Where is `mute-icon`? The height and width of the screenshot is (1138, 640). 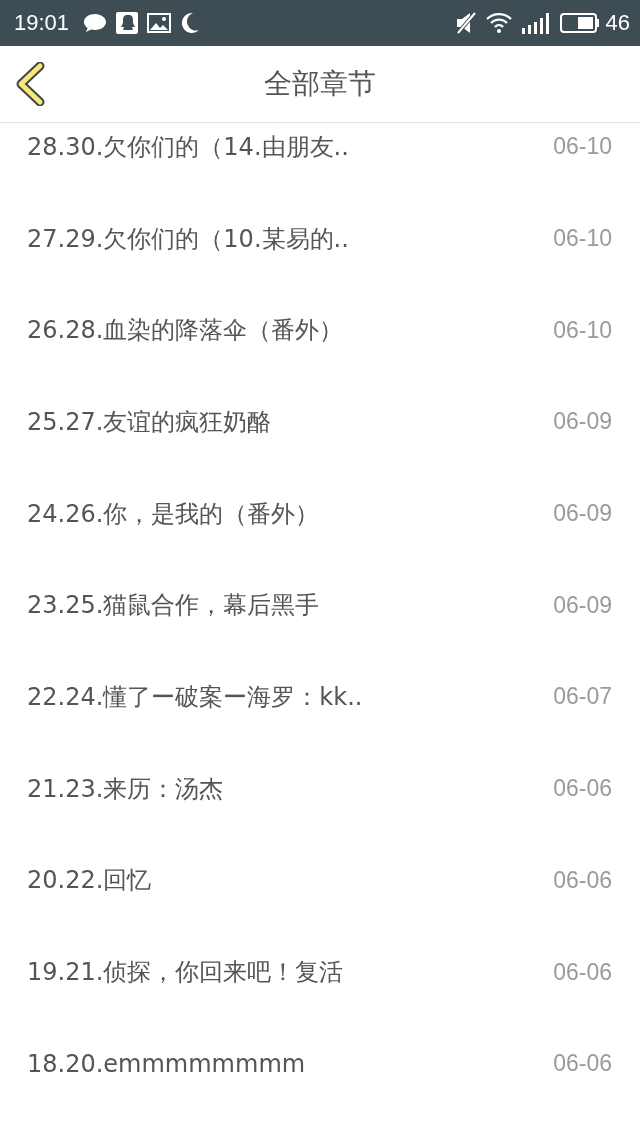
mute-icon is located at coordinates (465, 23).